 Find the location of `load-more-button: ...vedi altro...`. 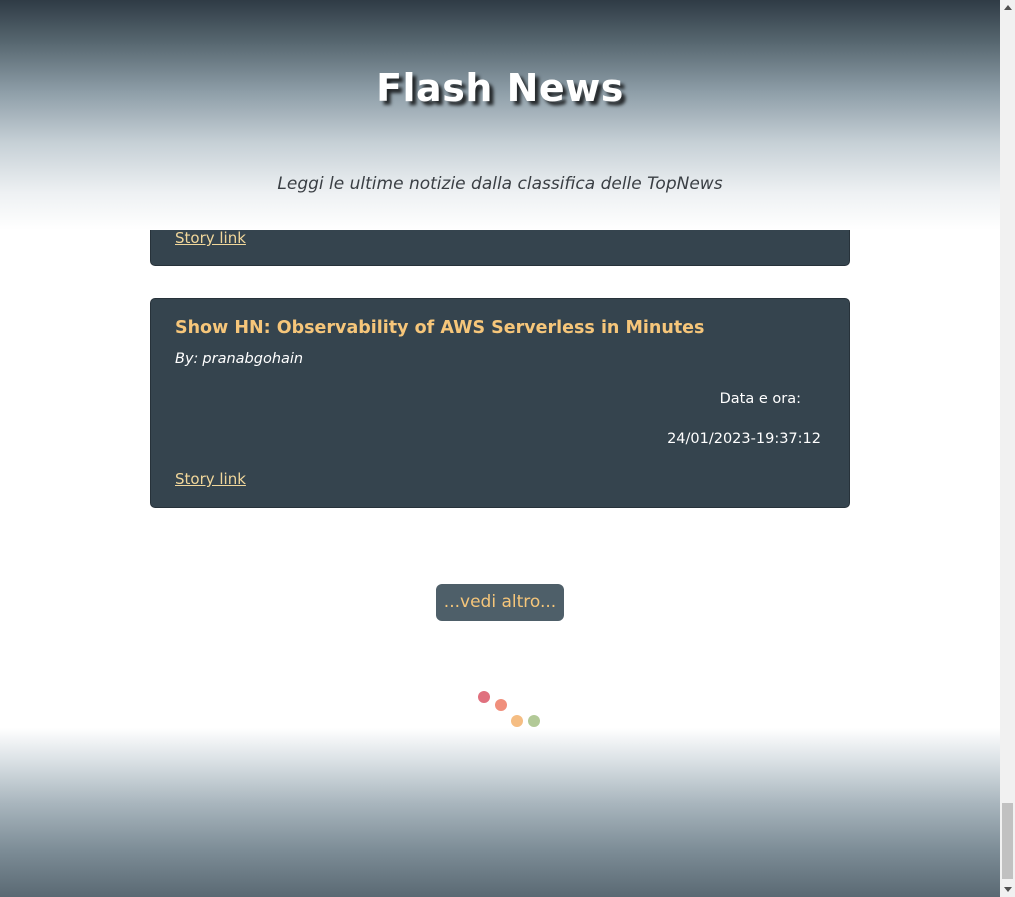

load-more-button: ...vedi altro... is located at coordinates (500, 602).